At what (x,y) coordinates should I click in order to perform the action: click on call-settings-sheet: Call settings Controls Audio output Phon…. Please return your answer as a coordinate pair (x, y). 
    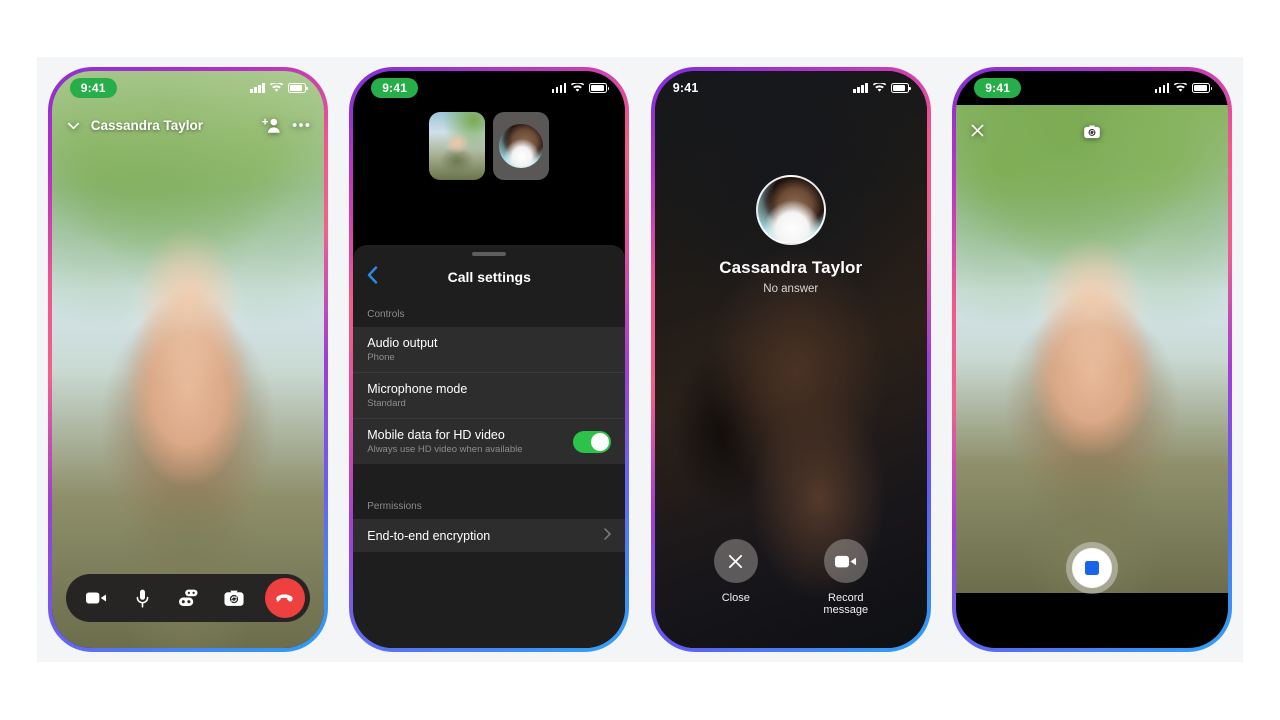
    Looking at the image, I should click on (489, 446).